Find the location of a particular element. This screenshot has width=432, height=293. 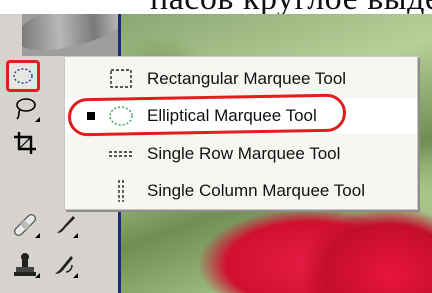

single-column-marquee-icon is located at coordinates (121, 191).